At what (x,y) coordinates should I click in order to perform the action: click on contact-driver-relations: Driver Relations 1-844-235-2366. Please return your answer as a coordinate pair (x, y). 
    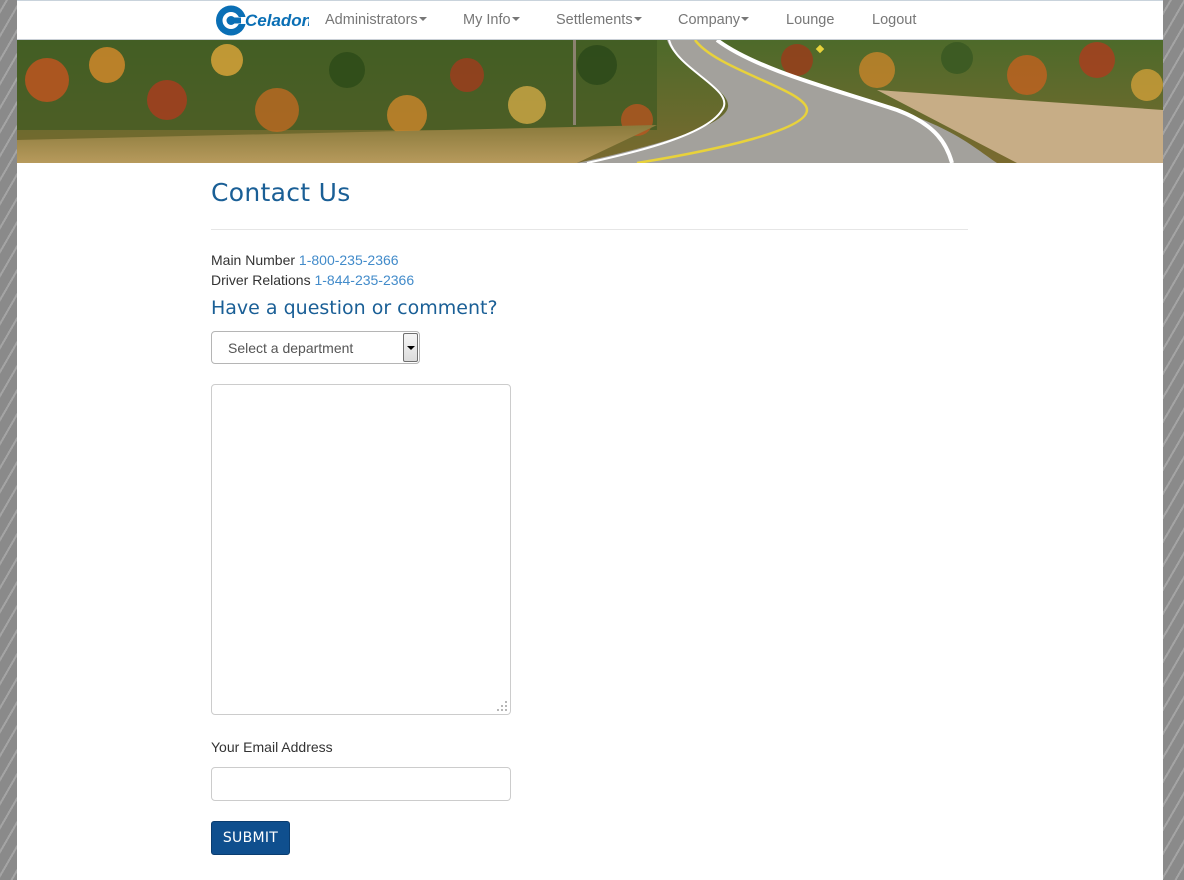
    Looking at the image, I should click on (312, 280).